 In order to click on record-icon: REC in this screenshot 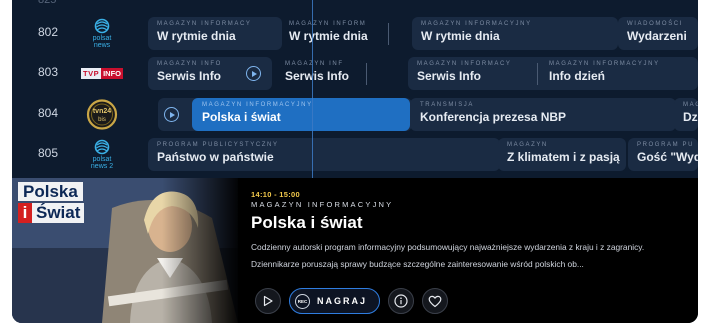, I will do `click(302, 301)`.